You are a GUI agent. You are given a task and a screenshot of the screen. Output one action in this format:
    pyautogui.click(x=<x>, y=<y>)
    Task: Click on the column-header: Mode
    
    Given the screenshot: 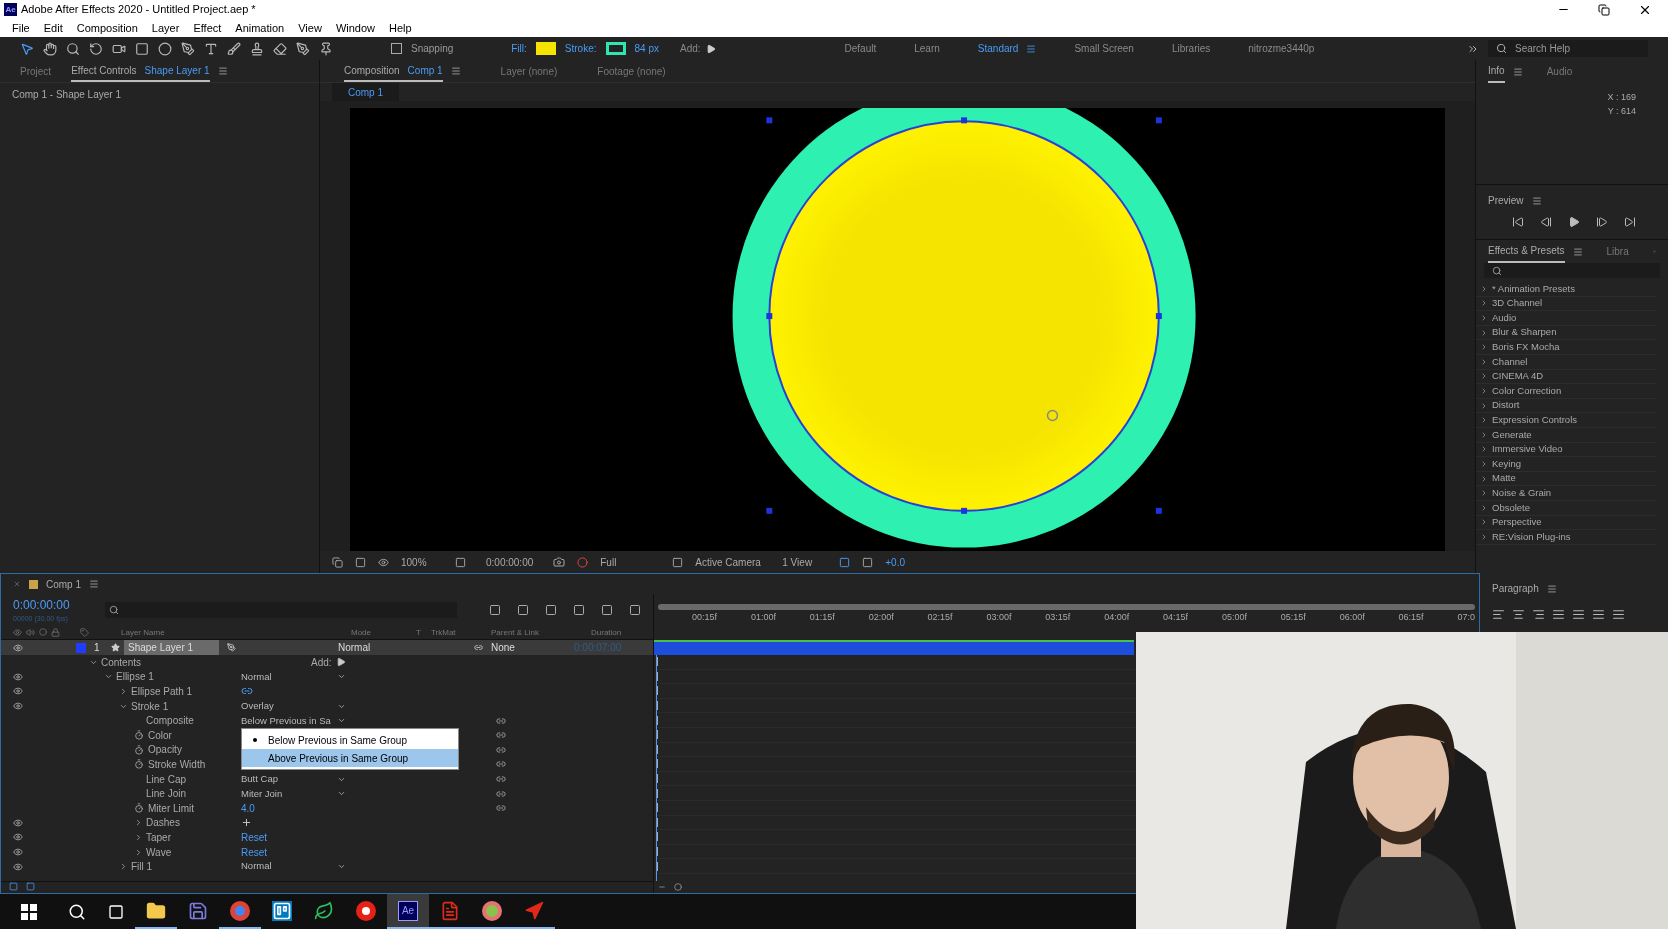 What is the action you would take?
    pyautogui.click(x=383, y=632)
    